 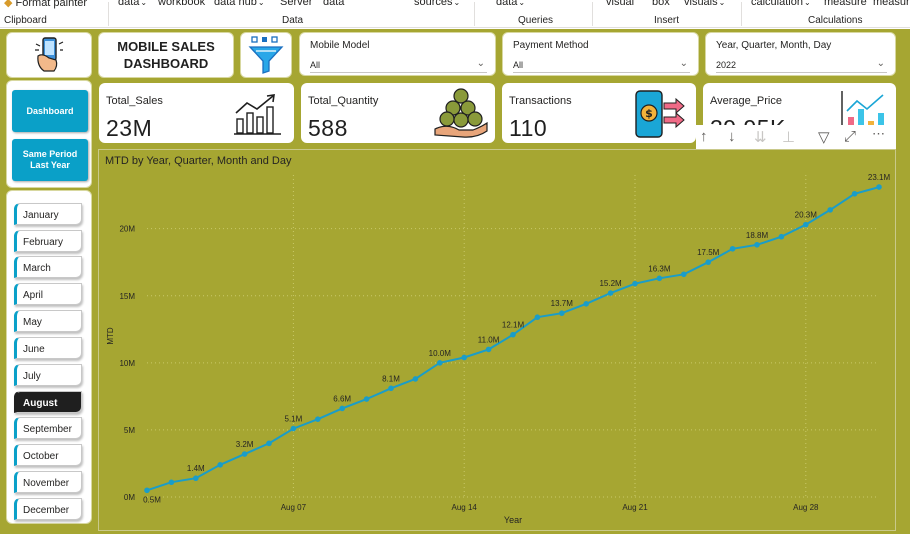 What do you see at coordinates (437, 4) in the screenshot?
I see `recent-sources-button: sources⌄` at bounding box center [437, 4].